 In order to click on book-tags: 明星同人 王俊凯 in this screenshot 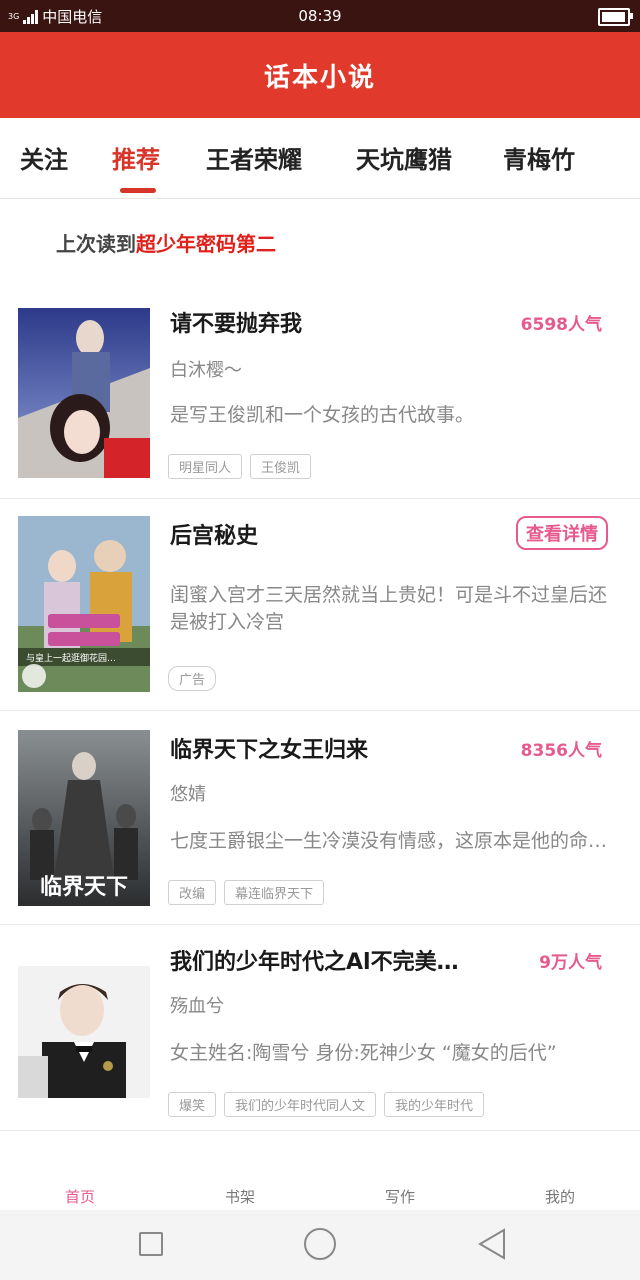, I will do `click(240, 466)`.